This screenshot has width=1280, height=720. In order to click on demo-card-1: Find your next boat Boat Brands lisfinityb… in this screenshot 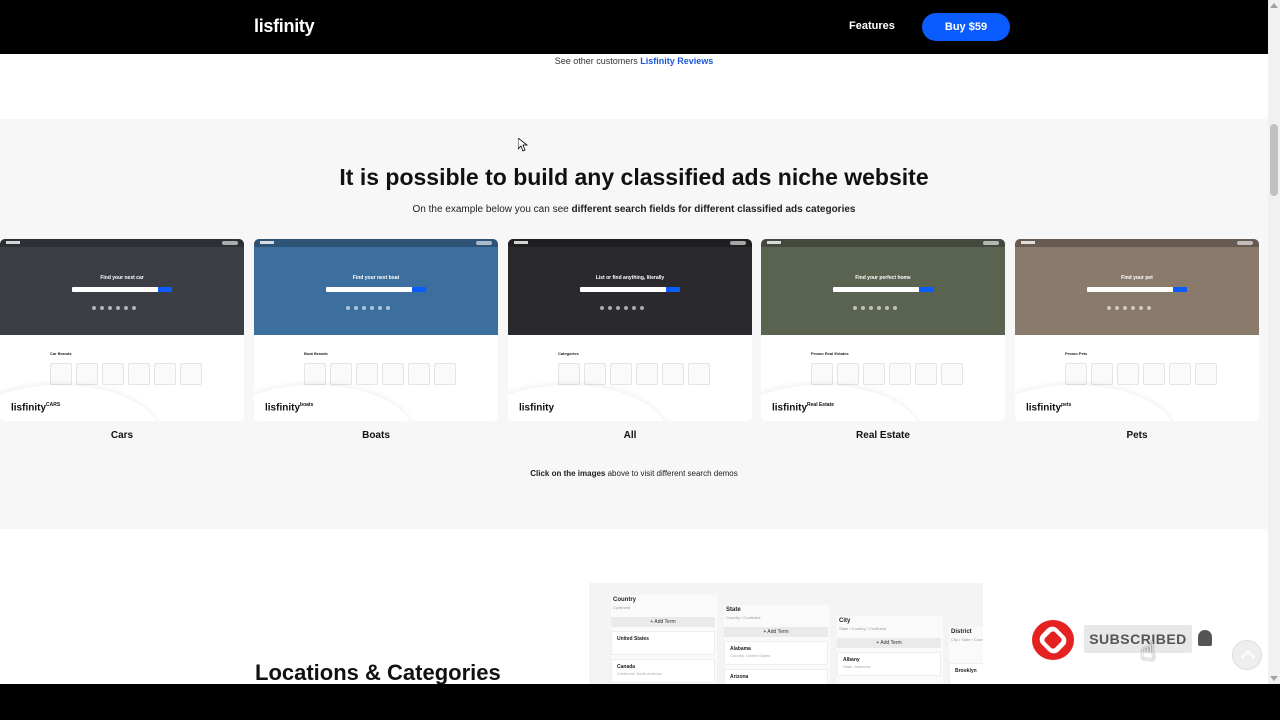, I will do `click(376, 330)`.